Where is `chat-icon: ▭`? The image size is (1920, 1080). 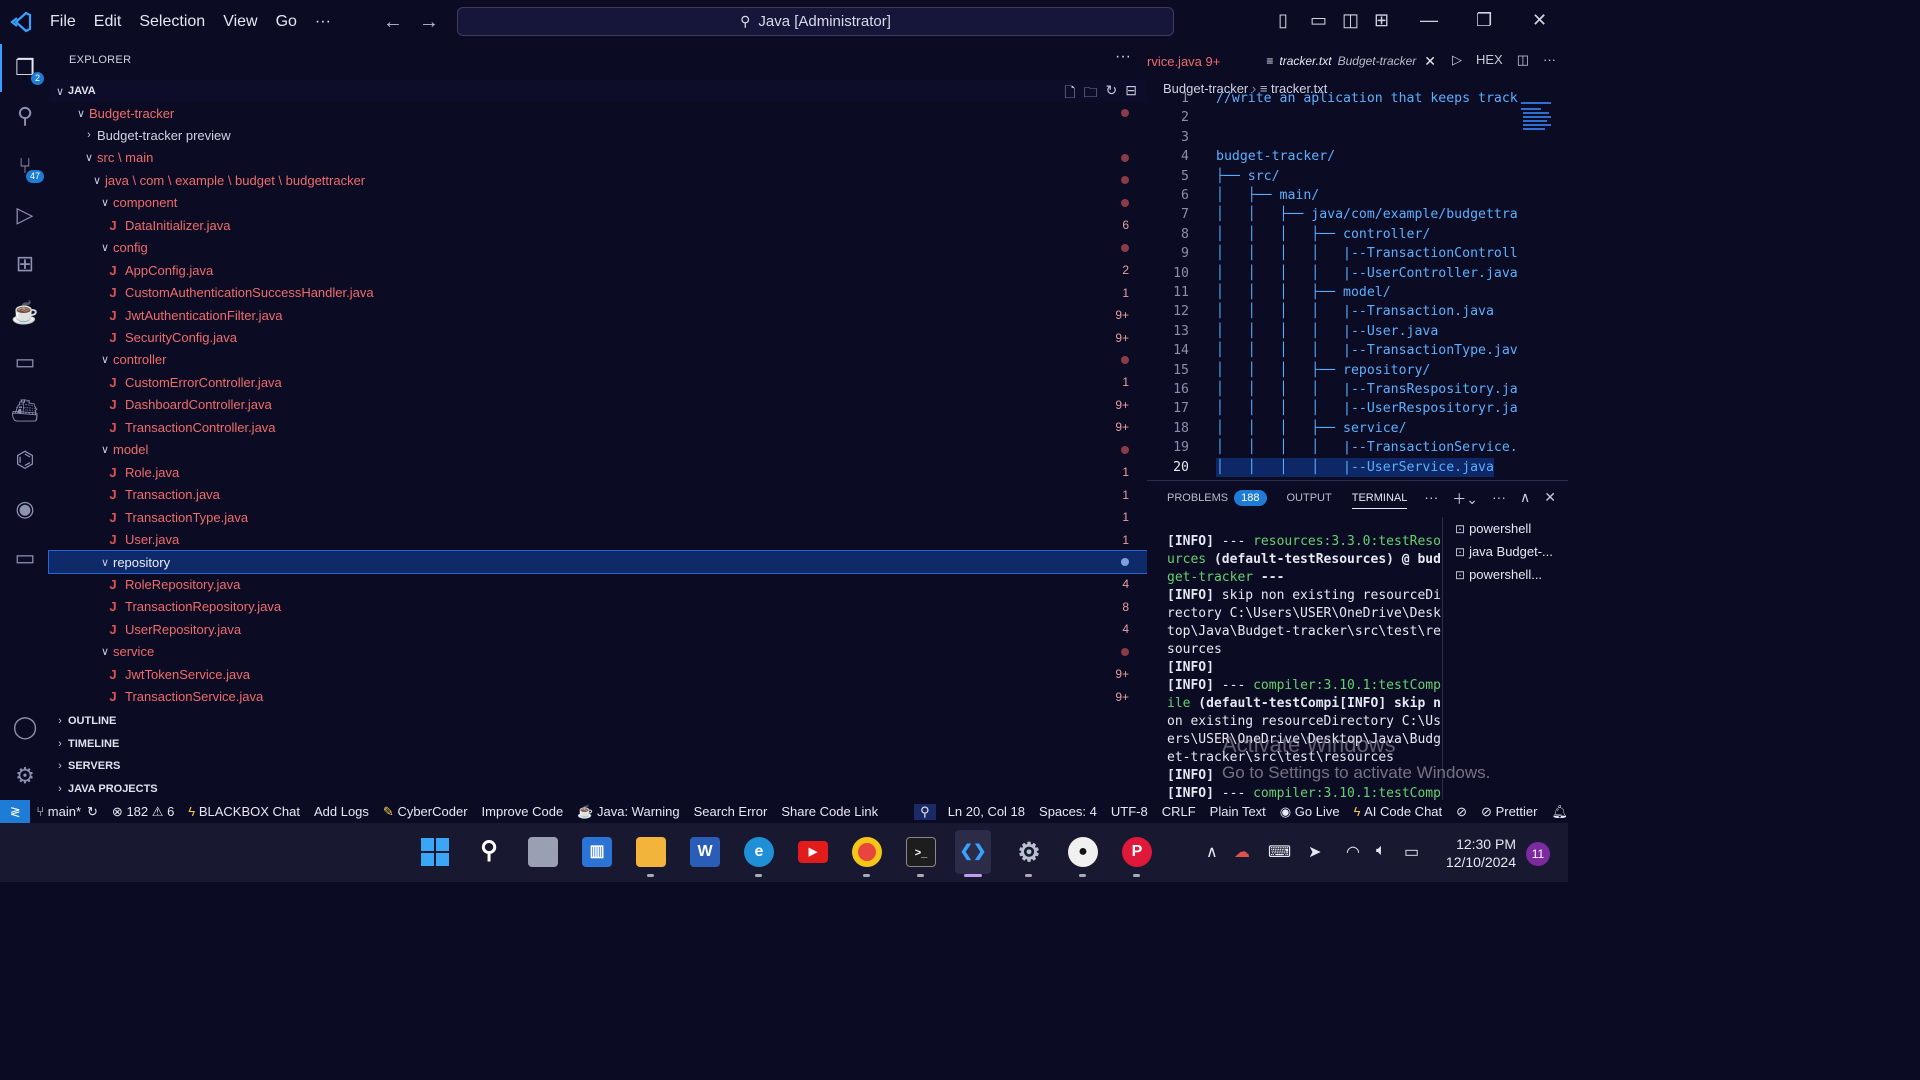 chat-icon: ▭ is located at coordinates (25, 558).